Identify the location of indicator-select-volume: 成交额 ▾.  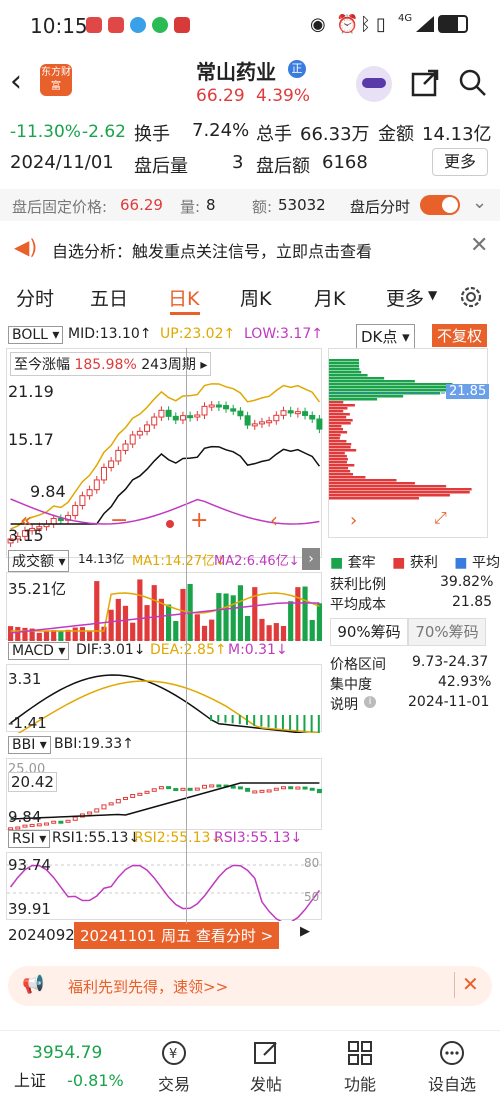
(39, 561).